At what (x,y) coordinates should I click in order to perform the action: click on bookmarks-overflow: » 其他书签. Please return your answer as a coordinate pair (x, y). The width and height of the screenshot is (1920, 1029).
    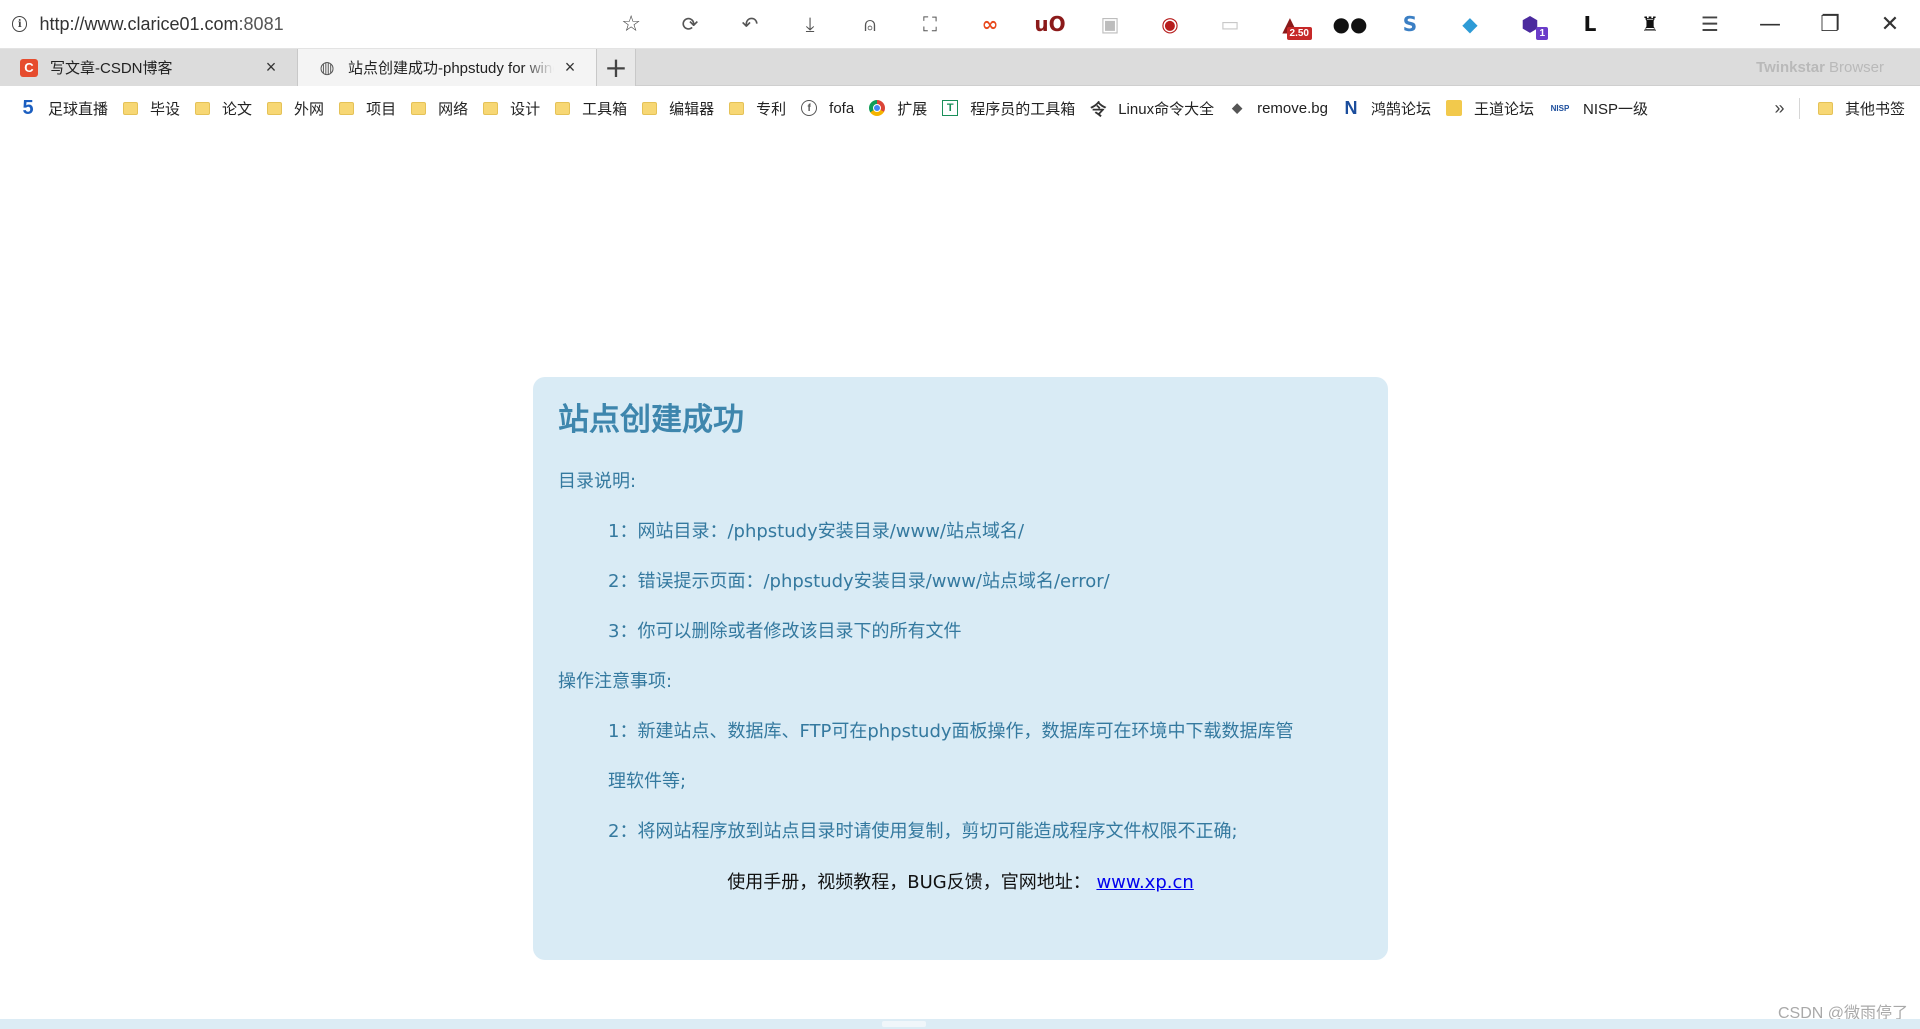
    Looking at the image, I should click on (1840, 108).